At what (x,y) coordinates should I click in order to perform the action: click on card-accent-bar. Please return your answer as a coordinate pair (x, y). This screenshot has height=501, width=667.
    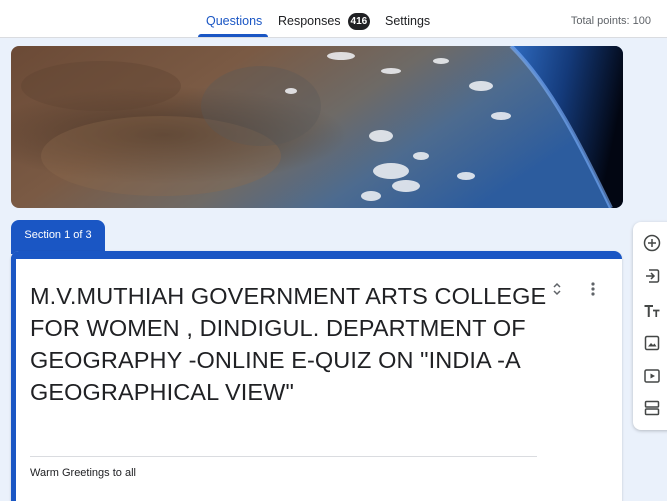
    Looking at the image, I should click on (316, 255).